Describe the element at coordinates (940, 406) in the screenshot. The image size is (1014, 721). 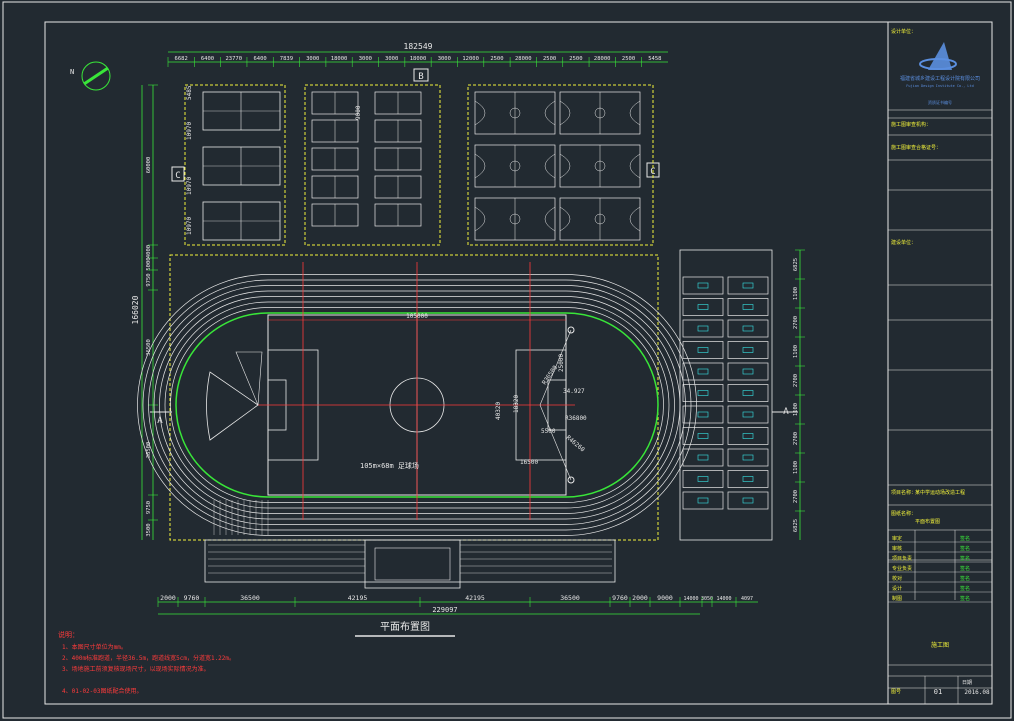
I see `title-block-grid` at that location.